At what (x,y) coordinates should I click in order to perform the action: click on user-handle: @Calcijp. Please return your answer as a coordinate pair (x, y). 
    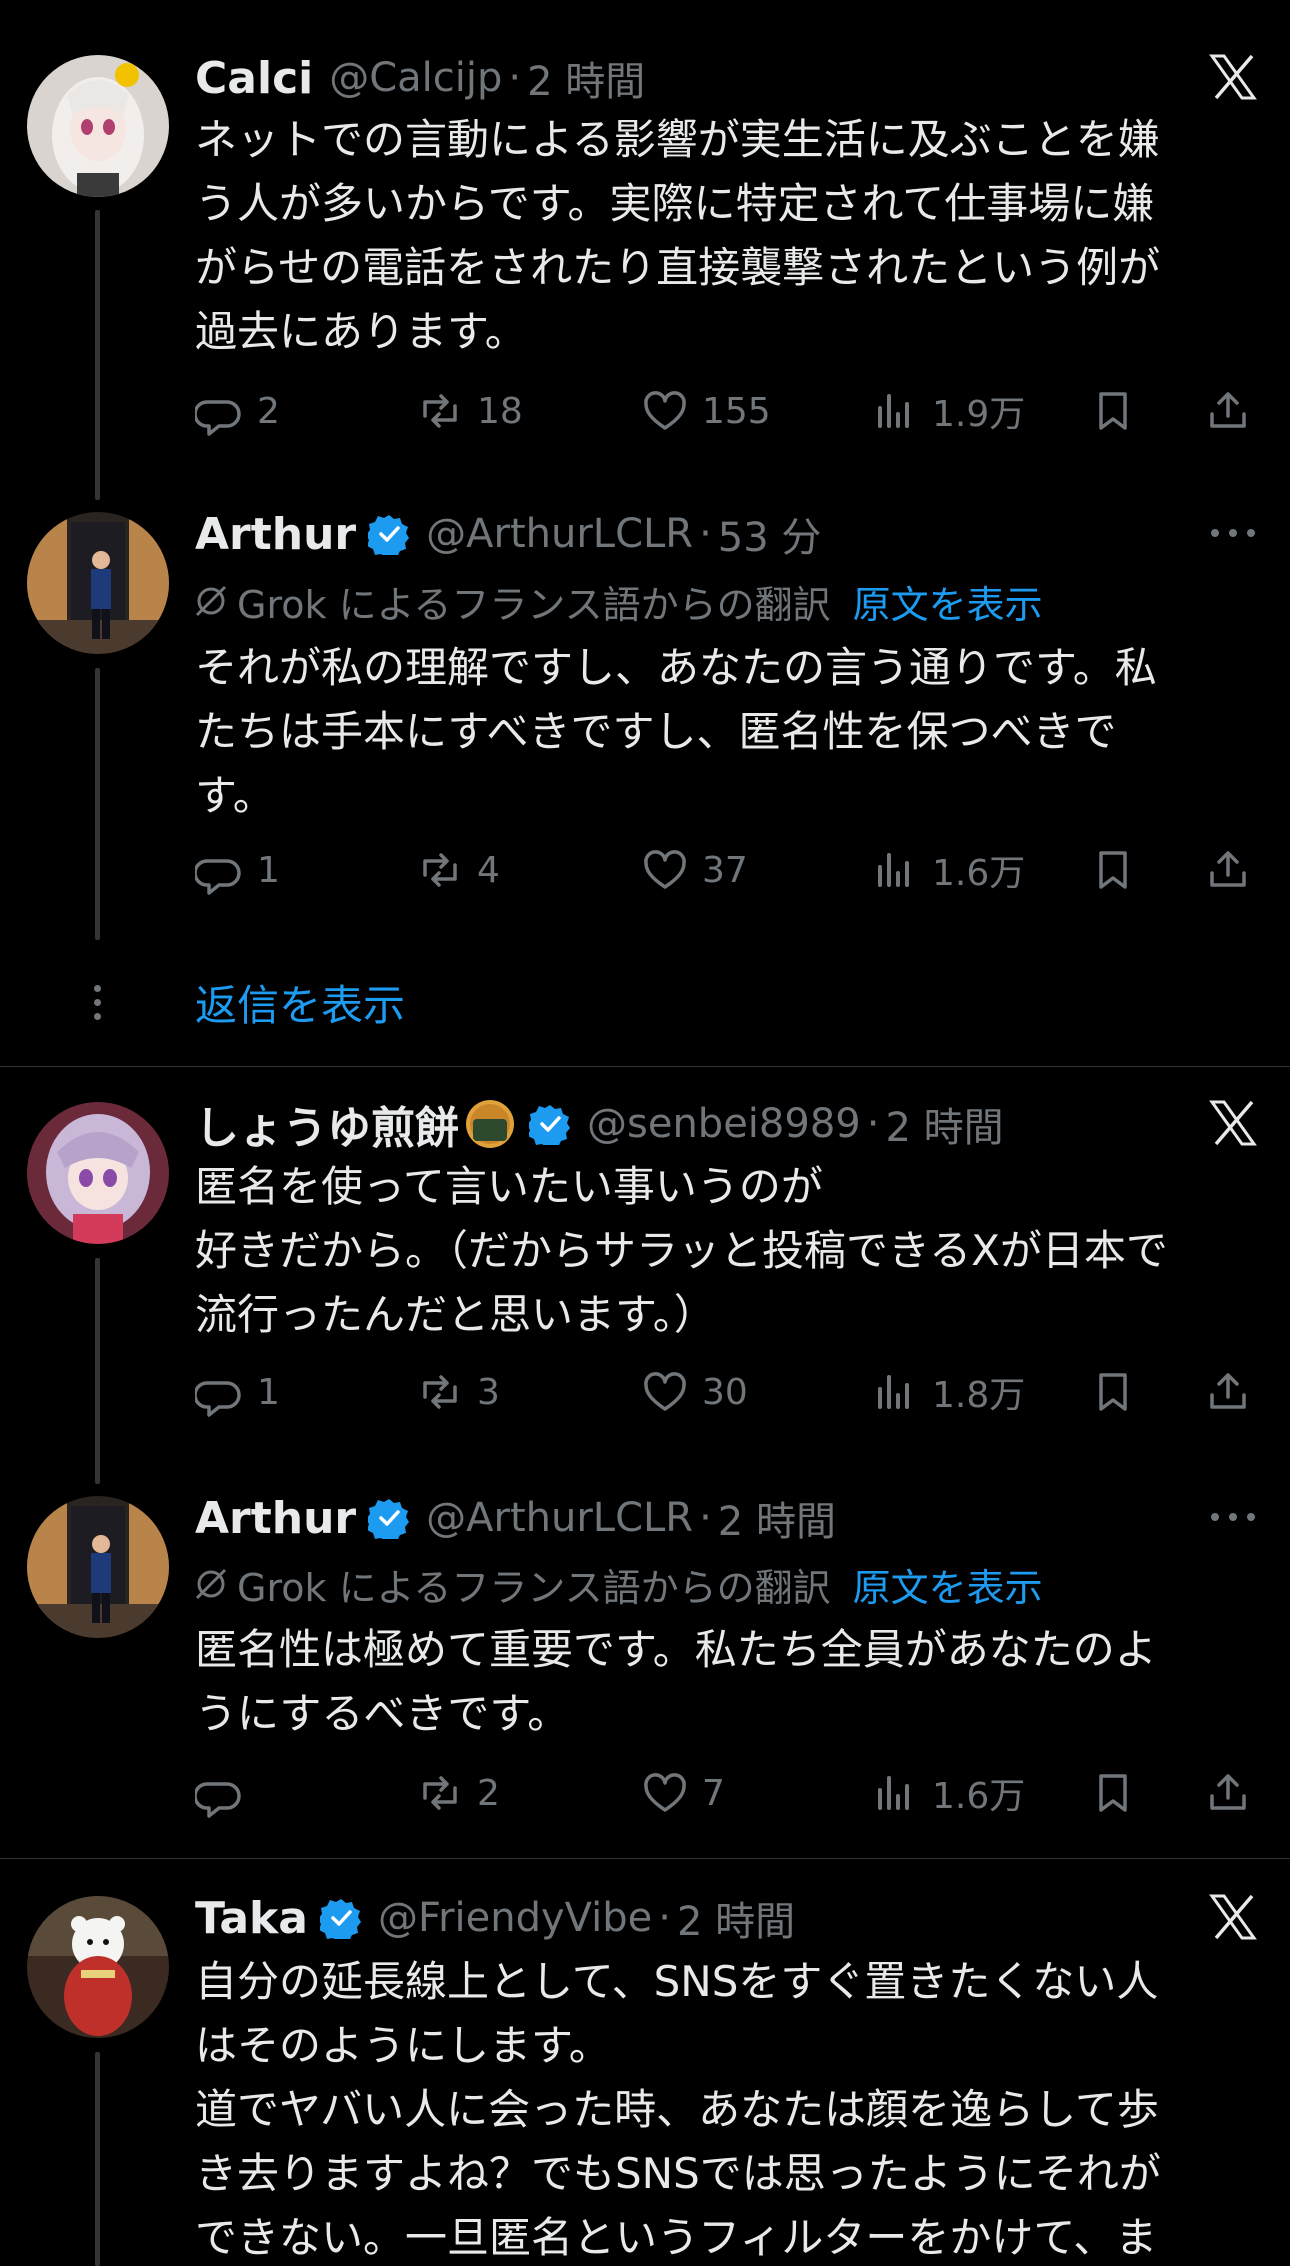
    Looking at the image, I should click on (415, 78).